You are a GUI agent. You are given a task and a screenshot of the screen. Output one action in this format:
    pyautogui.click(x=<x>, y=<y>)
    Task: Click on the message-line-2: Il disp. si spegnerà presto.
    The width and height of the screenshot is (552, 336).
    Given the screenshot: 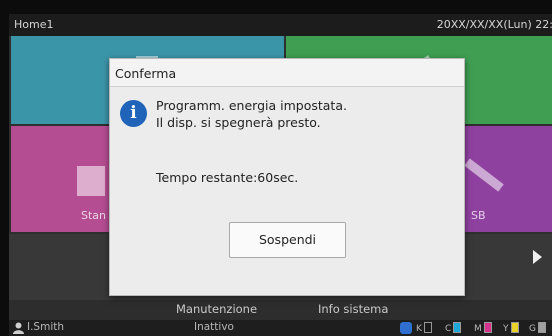 What is the action you would take?
    pyautogui.click(x=238, y=122)
    